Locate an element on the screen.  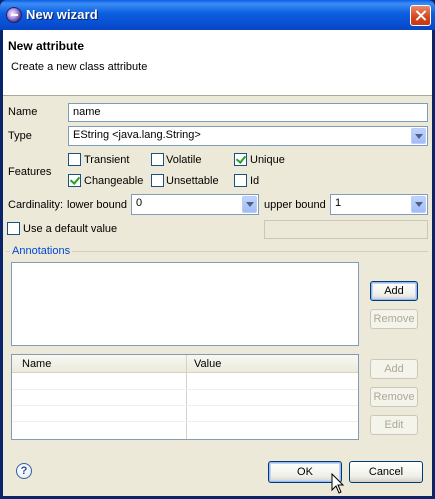
help-icon: ? is located at coordinates (24, 471).